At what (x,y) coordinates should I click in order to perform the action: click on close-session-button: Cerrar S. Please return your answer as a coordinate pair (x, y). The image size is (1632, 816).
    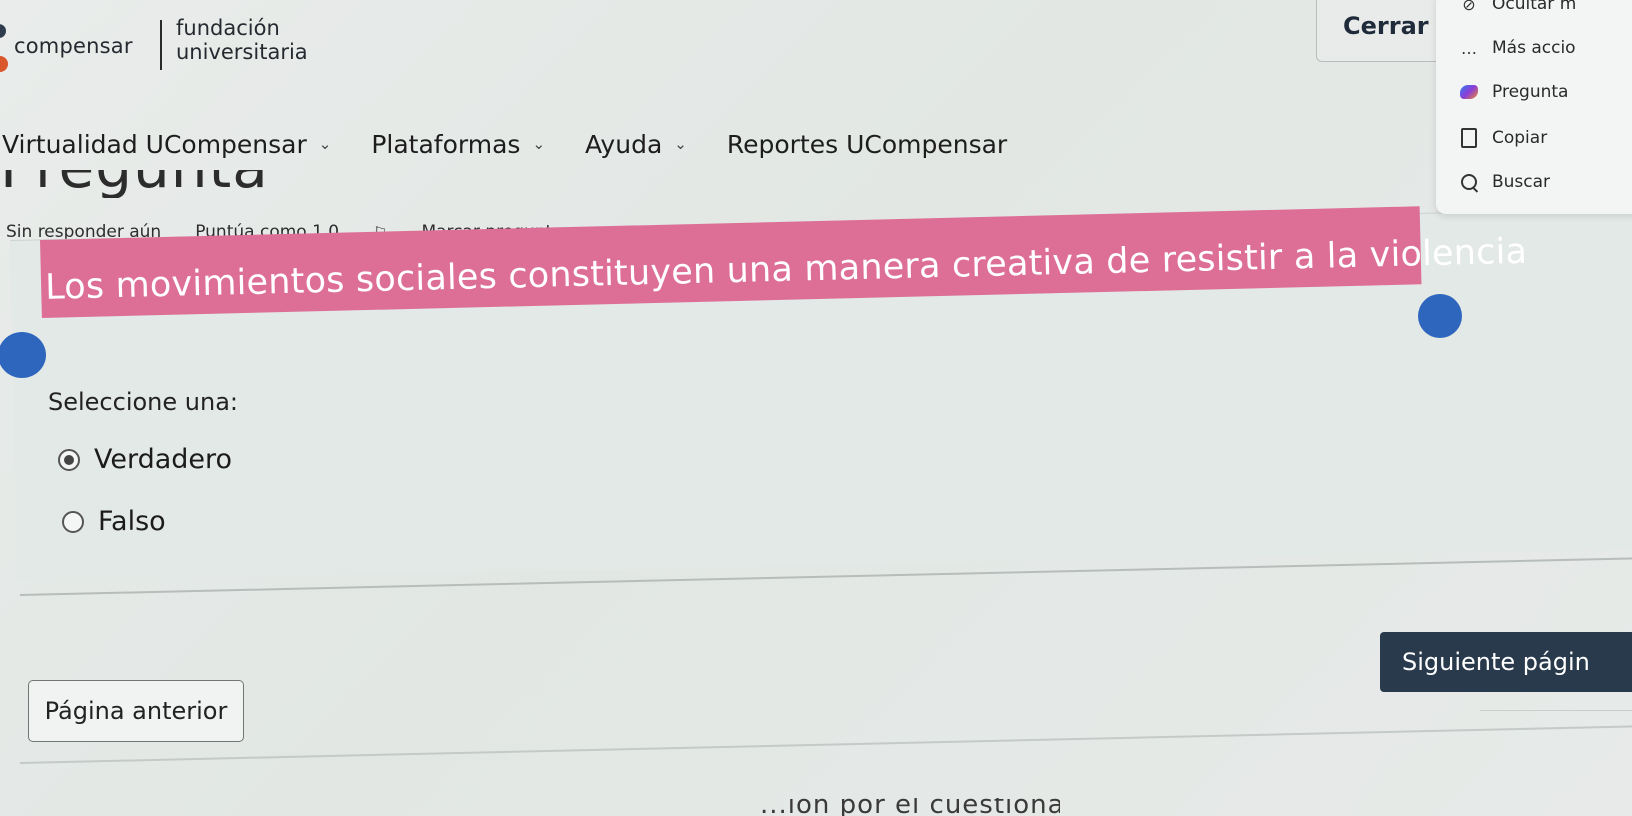
    Looking at the image, I should click on (1381, 31).